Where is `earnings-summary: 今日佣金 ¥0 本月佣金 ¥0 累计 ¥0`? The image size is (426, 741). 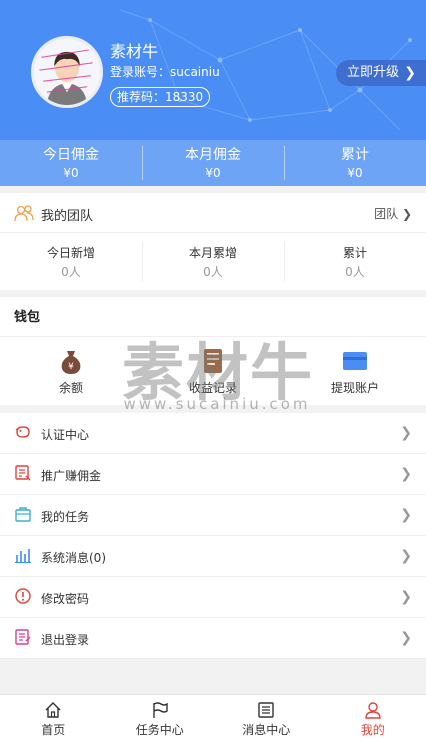
earnings-summary: 今日佣金 ¥0 本月佣金 ¥0 累计 ¥0 is located at coordinates (213, 163).